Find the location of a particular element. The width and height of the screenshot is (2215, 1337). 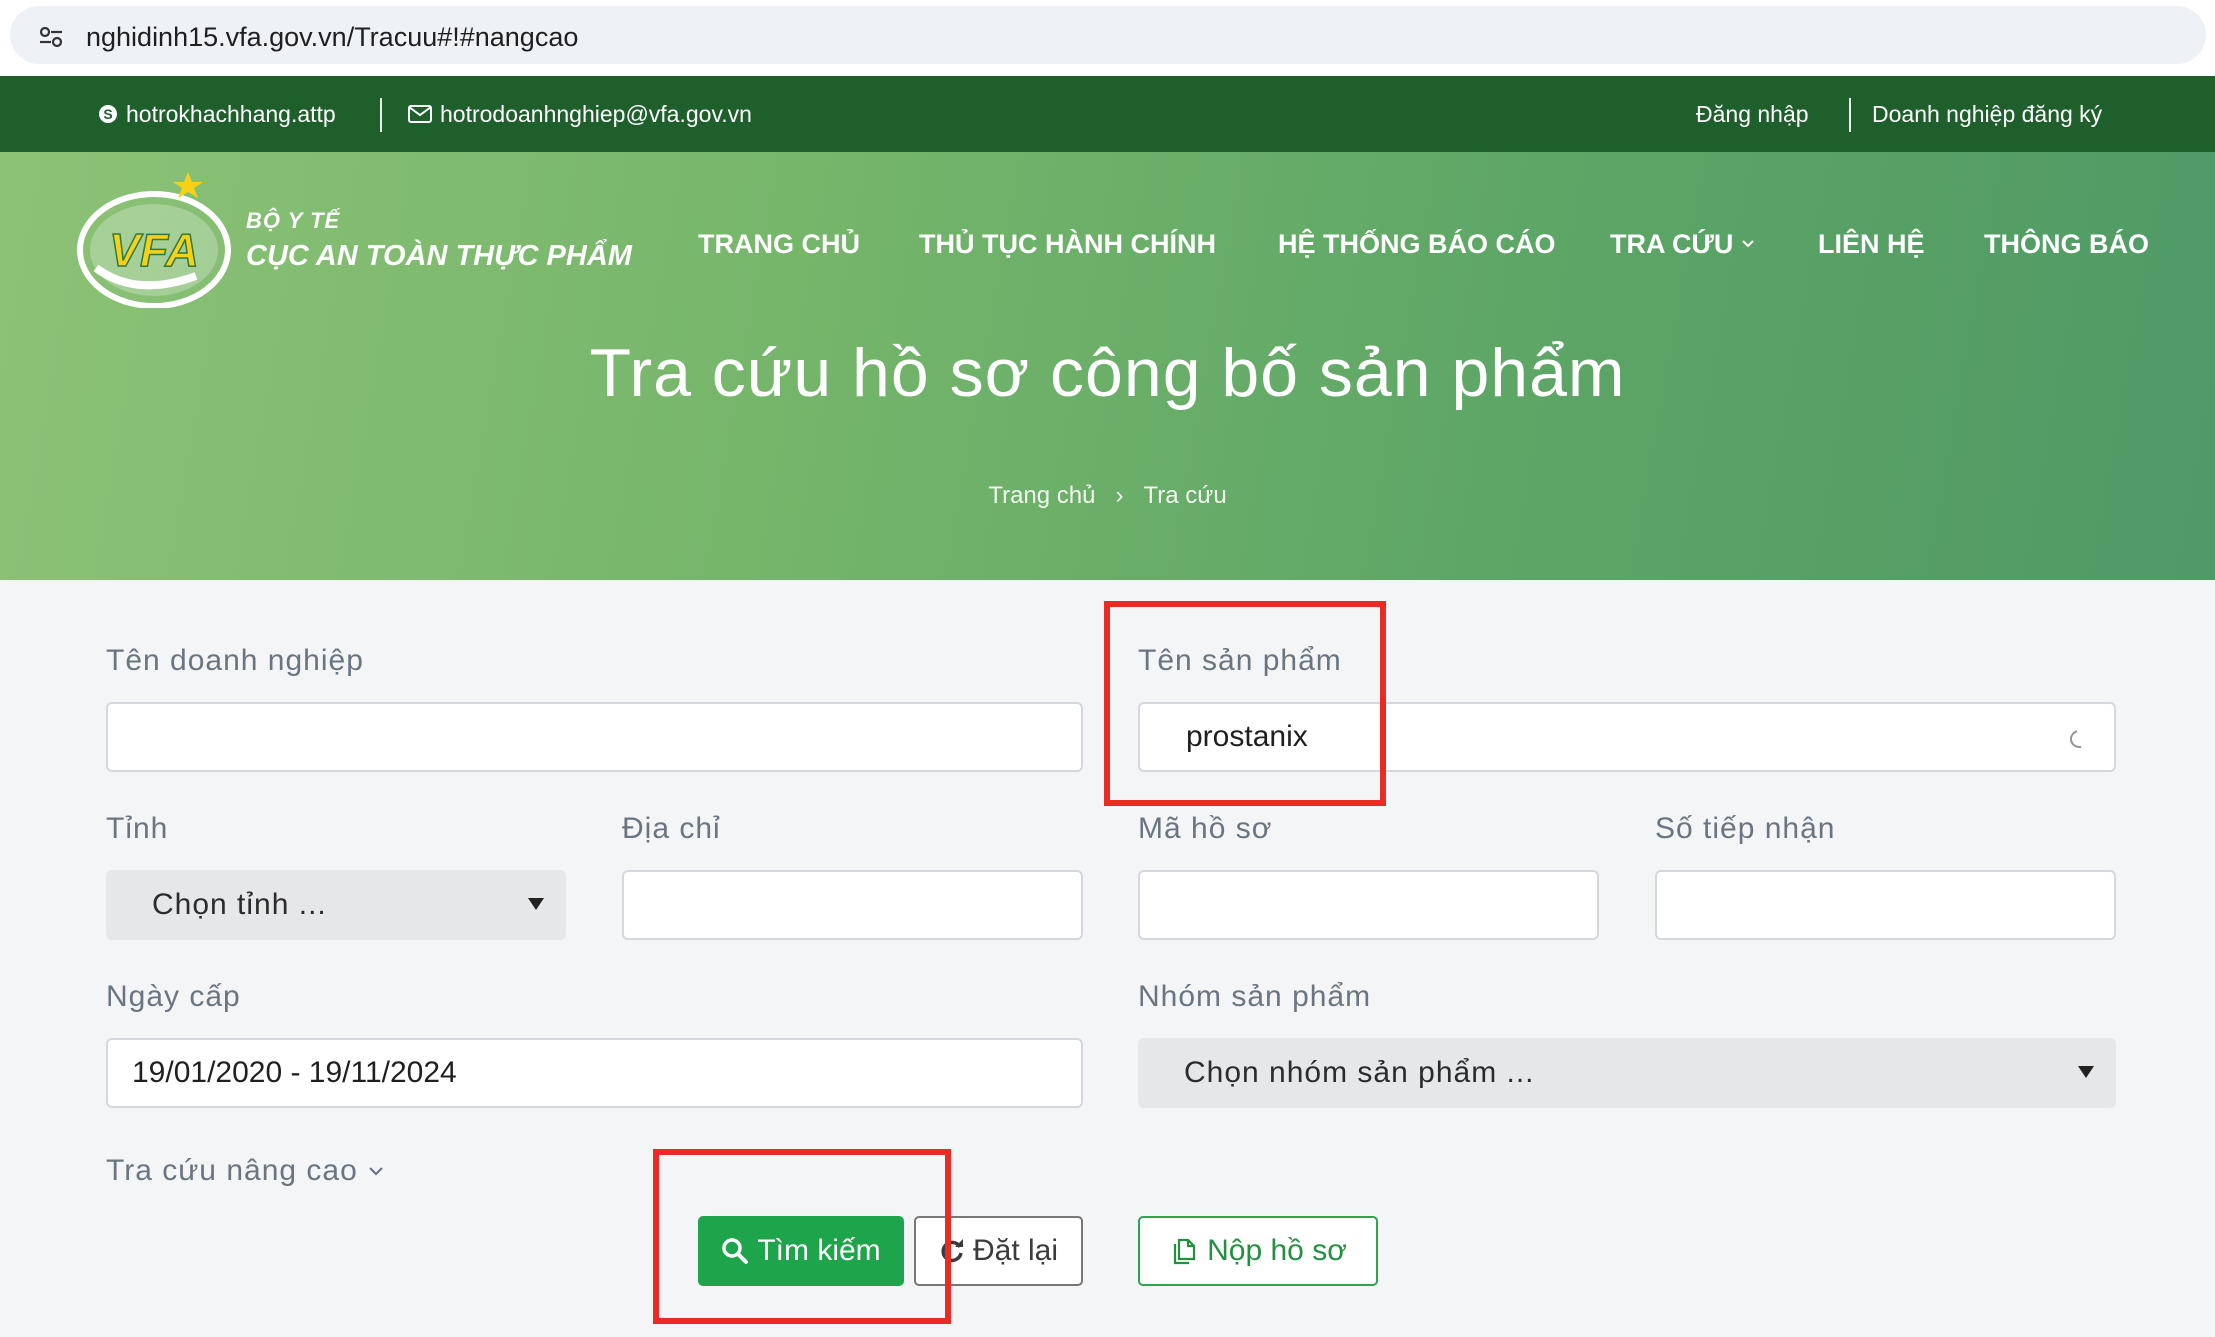

address-input is located at coordinates (852, 905).